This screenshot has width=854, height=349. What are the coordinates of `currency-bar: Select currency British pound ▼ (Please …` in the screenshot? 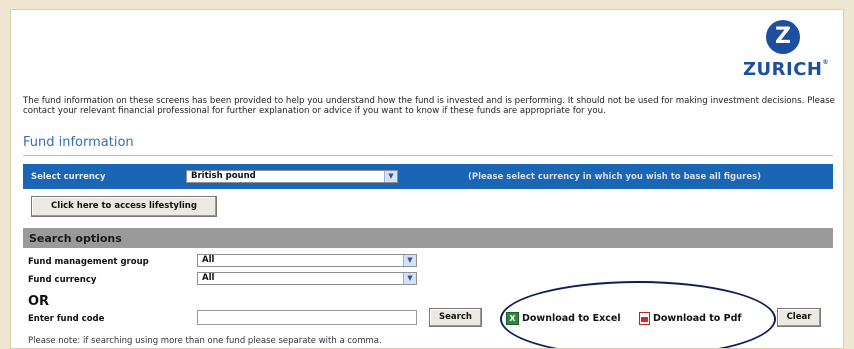 It's located at (428, 176).